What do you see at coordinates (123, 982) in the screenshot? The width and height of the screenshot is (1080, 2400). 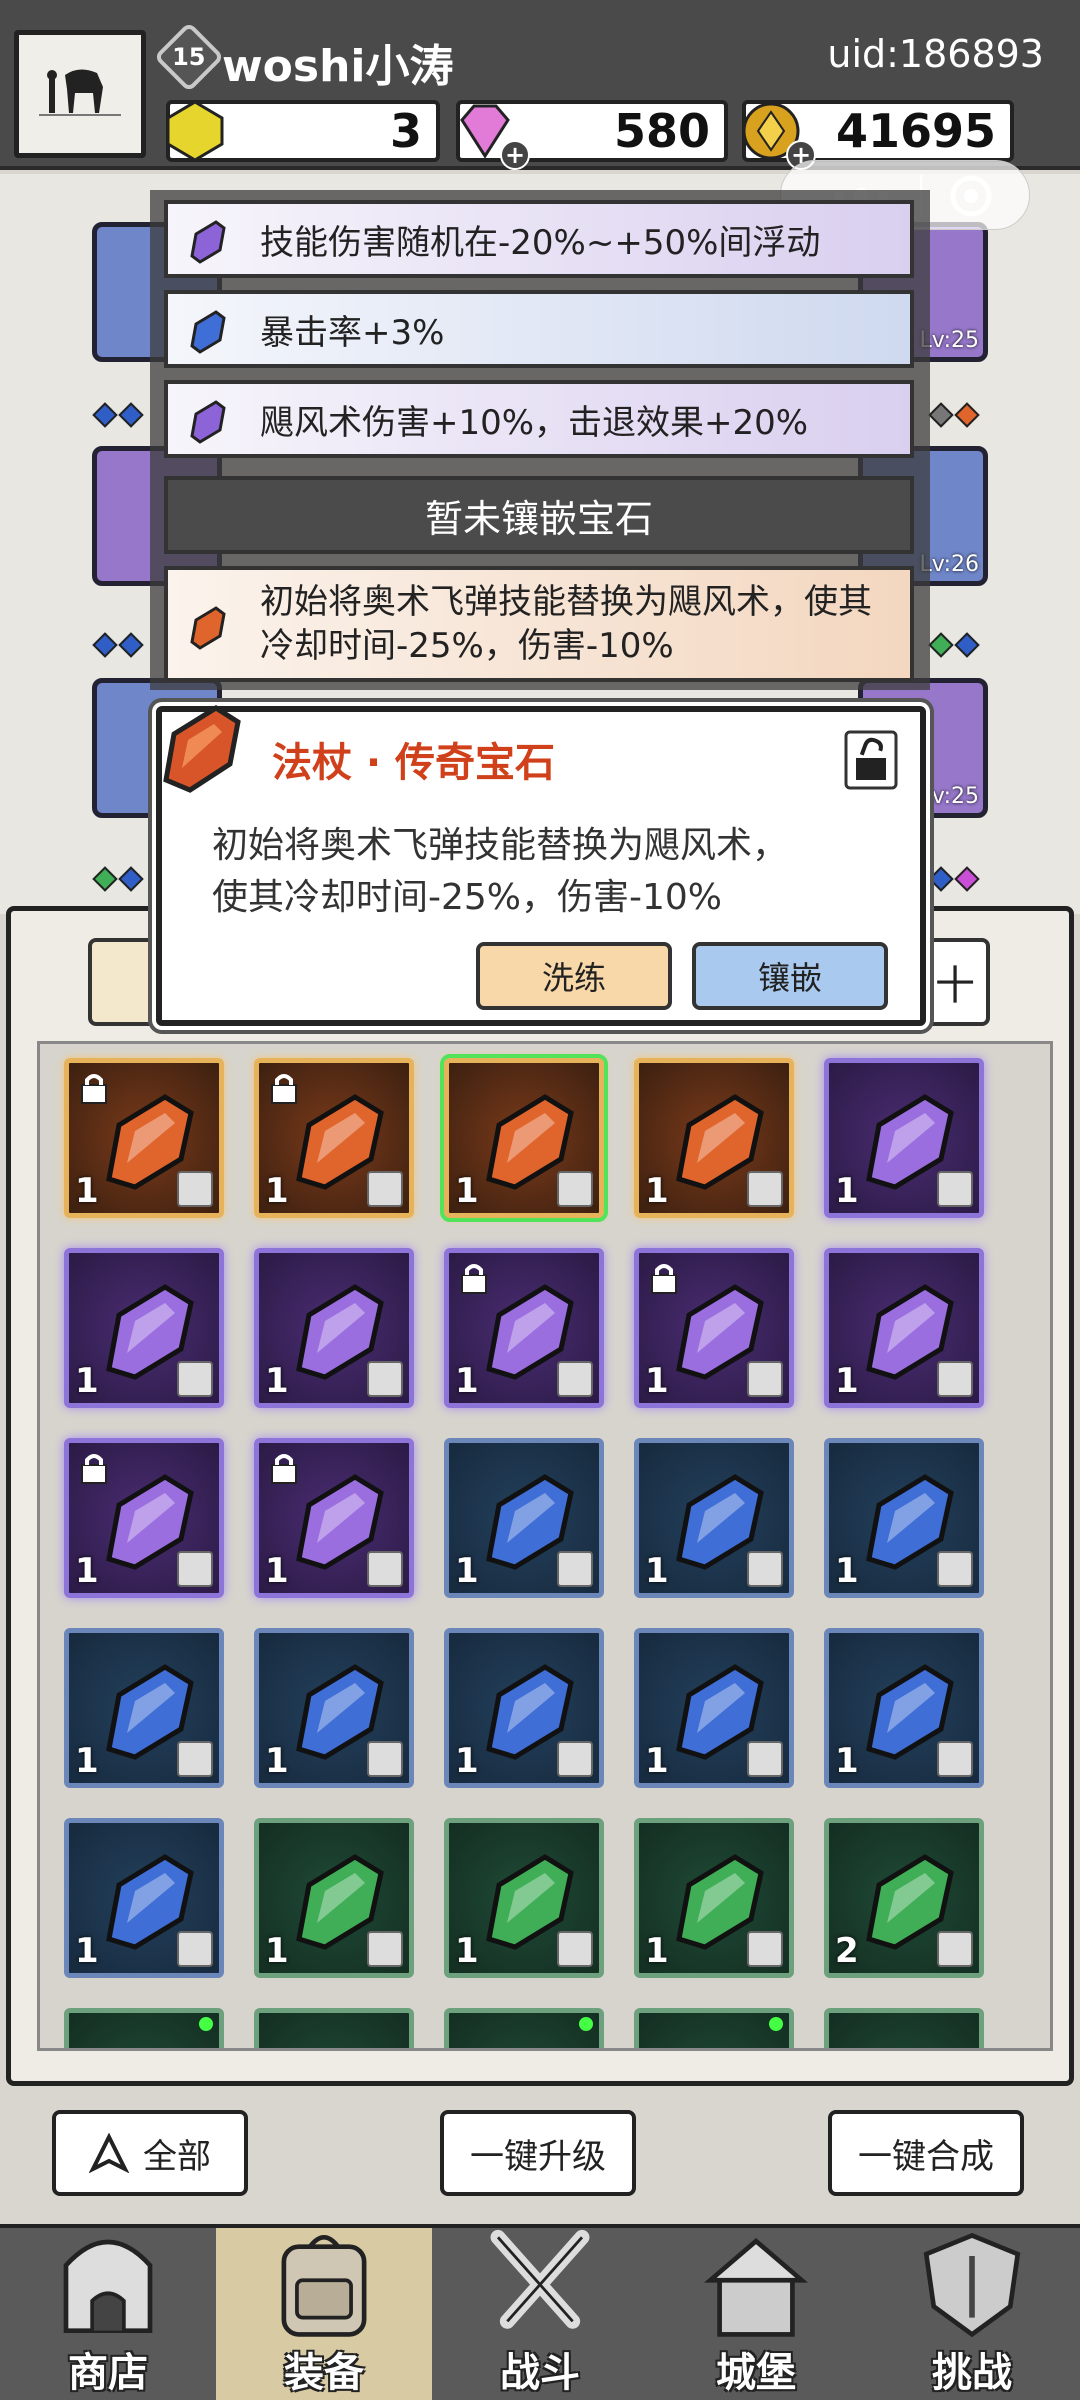 I see `category-tab` at bounding box center [123, 982].